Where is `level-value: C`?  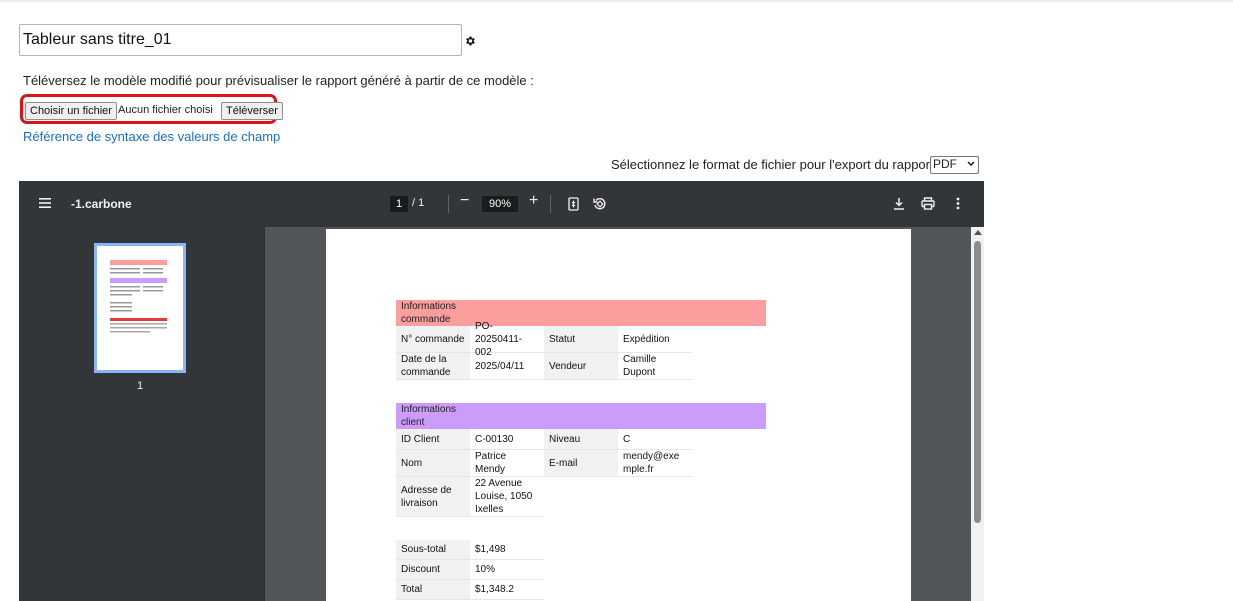 level-value: C is located at coordinates (655, 439).